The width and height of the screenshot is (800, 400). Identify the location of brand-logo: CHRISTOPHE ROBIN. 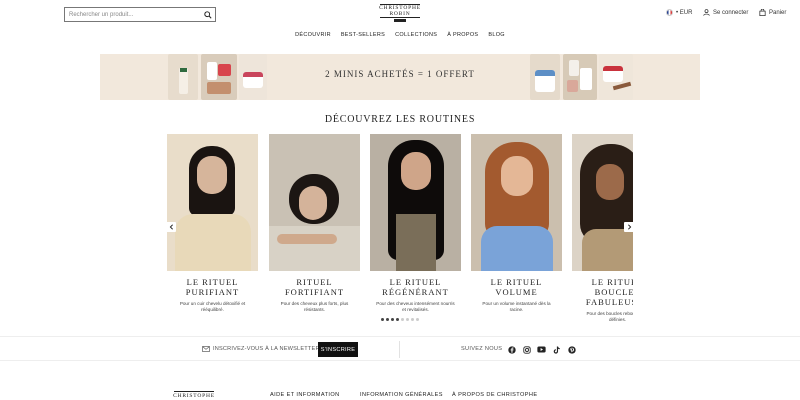
(400, 14).